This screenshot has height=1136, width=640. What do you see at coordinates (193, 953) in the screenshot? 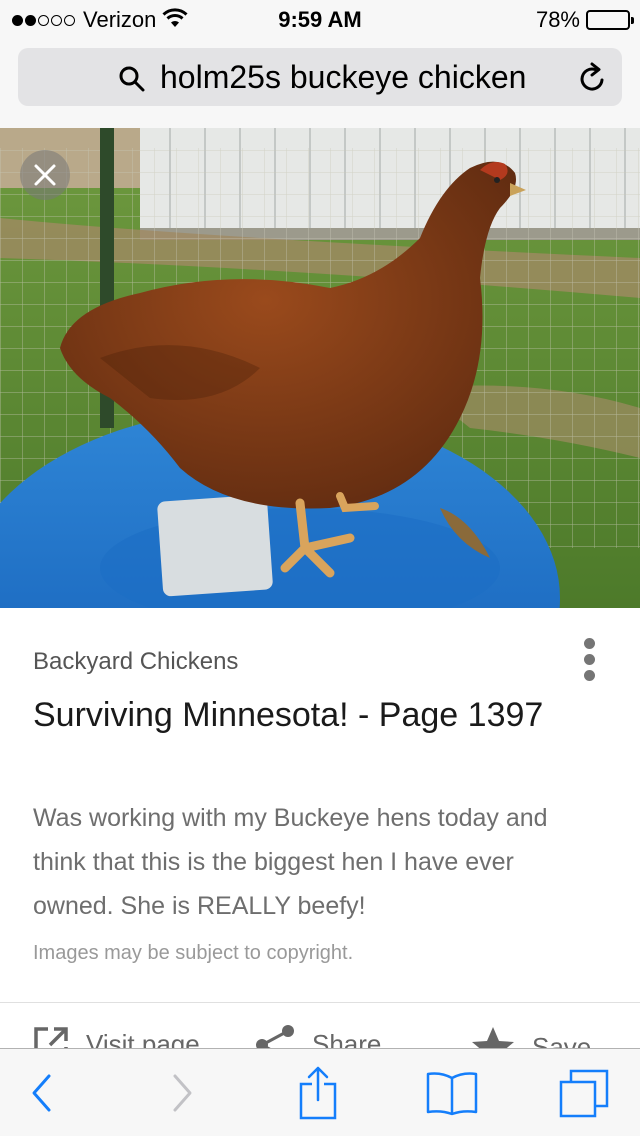
I see `copyright-notice: Images may be subject to copyright.` at bounding box center [193, 953].